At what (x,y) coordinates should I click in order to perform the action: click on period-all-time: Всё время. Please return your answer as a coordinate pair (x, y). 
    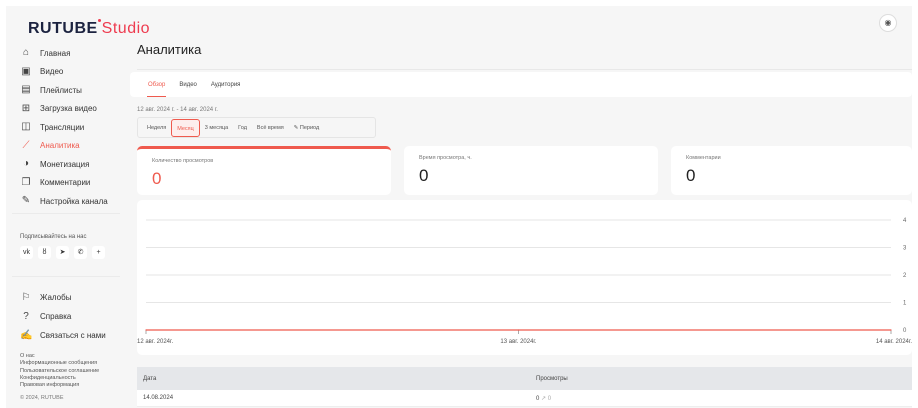
    Looking at the image, I should click on (270, 128).